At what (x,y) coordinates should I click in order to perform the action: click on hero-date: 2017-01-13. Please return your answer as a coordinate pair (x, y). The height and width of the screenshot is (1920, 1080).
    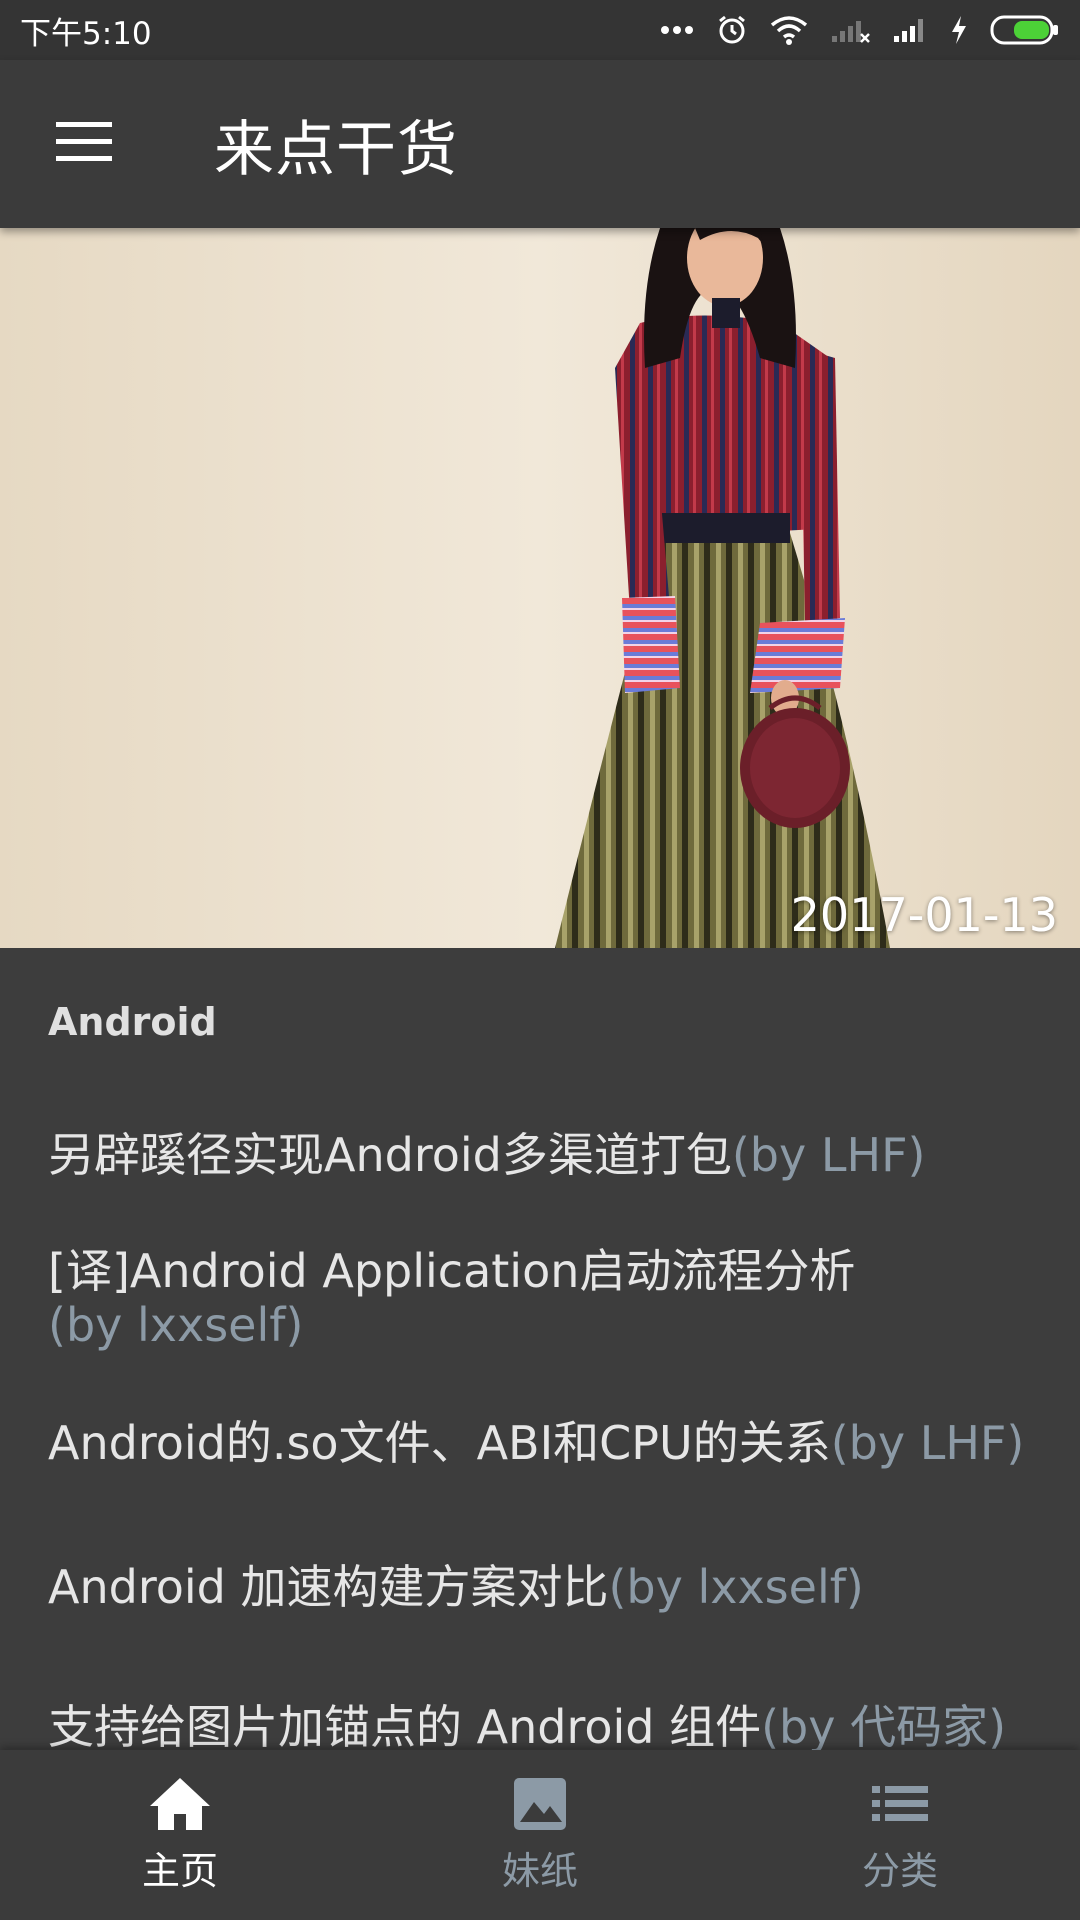
    Looking at the image, I should click on (924, 915).